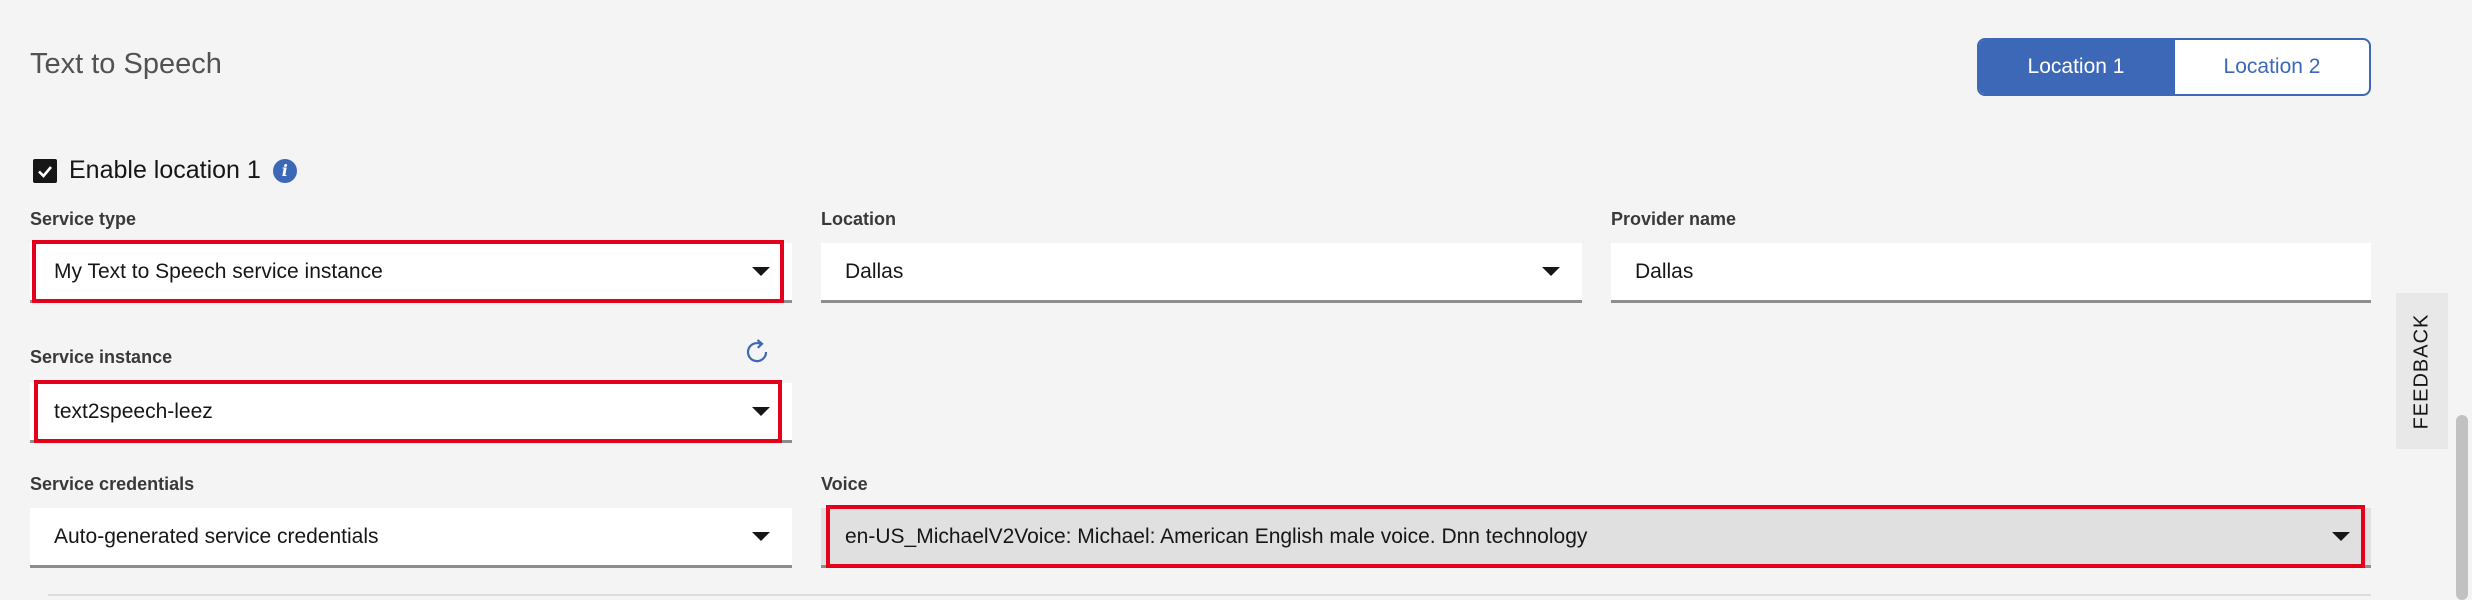 The height and width of the screenshot is (600, 2472). Describe the element at coordinates (101, 357) in the screenshot. I see `service-instance-label: Service instance` at that location.